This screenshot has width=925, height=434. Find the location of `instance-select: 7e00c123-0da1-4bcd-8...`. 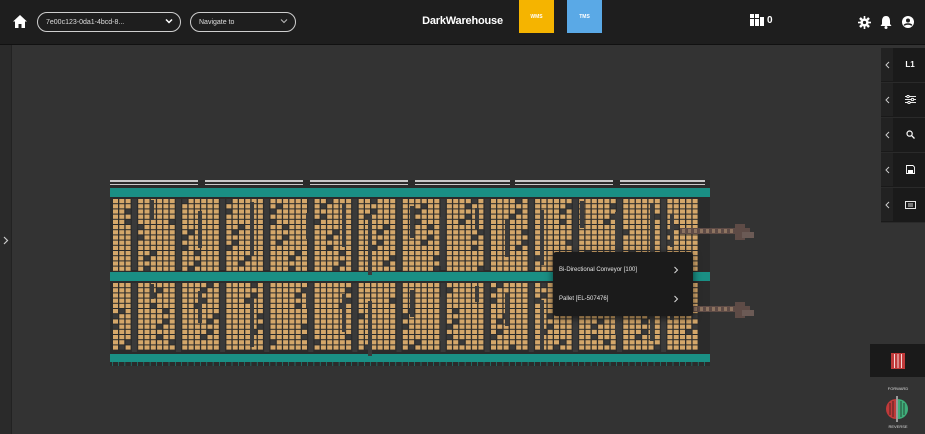

instance-select: 7e00c123-0da1-4bcd-8... is located at coordinates (109, 22).